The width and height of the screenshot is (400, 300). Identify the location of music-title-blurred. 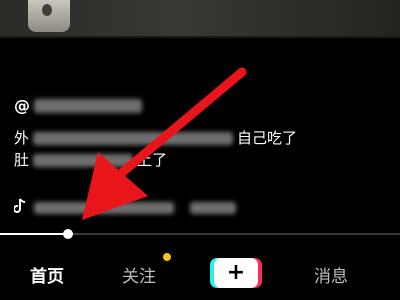
(104, 208).